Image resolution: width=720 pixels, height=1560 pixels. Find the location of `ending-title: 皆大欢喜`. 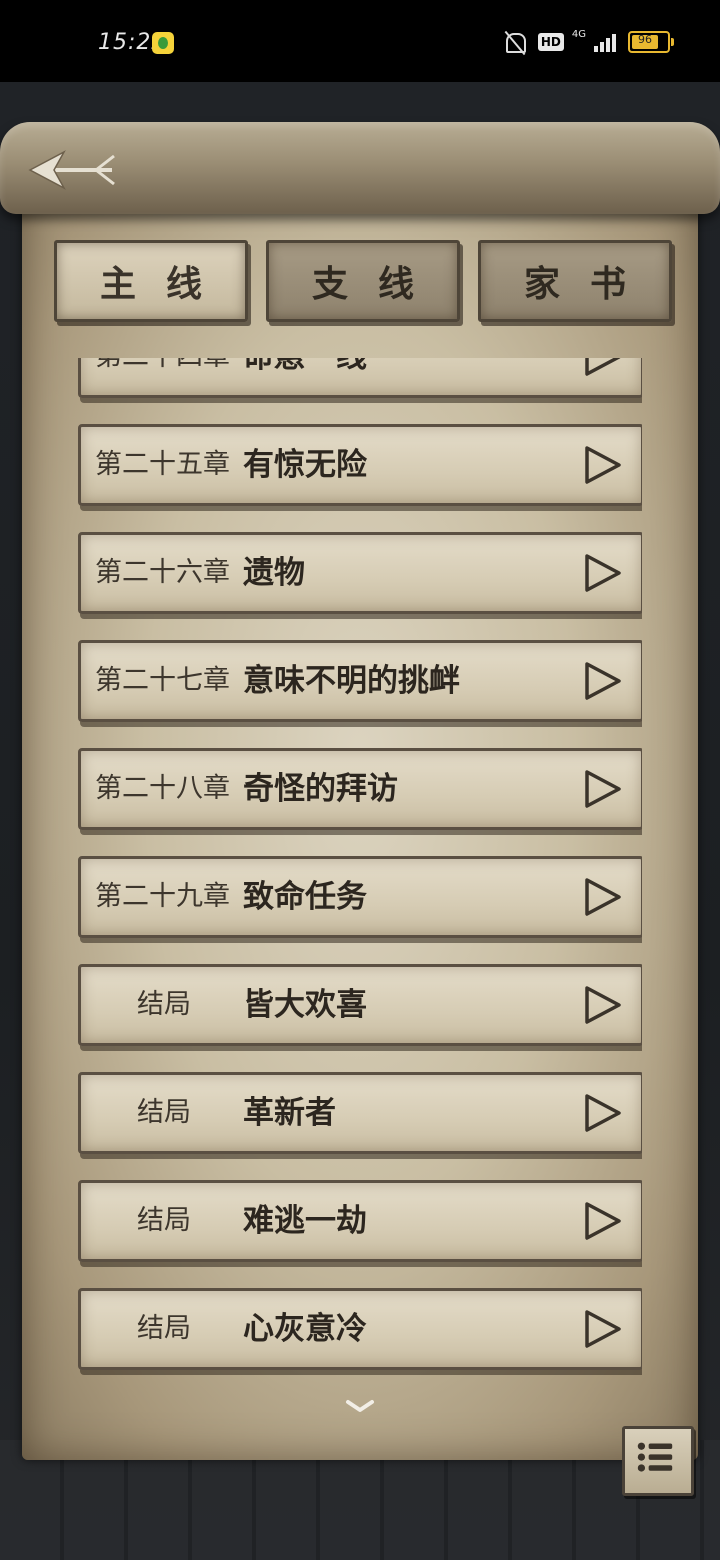

ending-title: 皆大欢喜 is located at coordinates (305, 1005).